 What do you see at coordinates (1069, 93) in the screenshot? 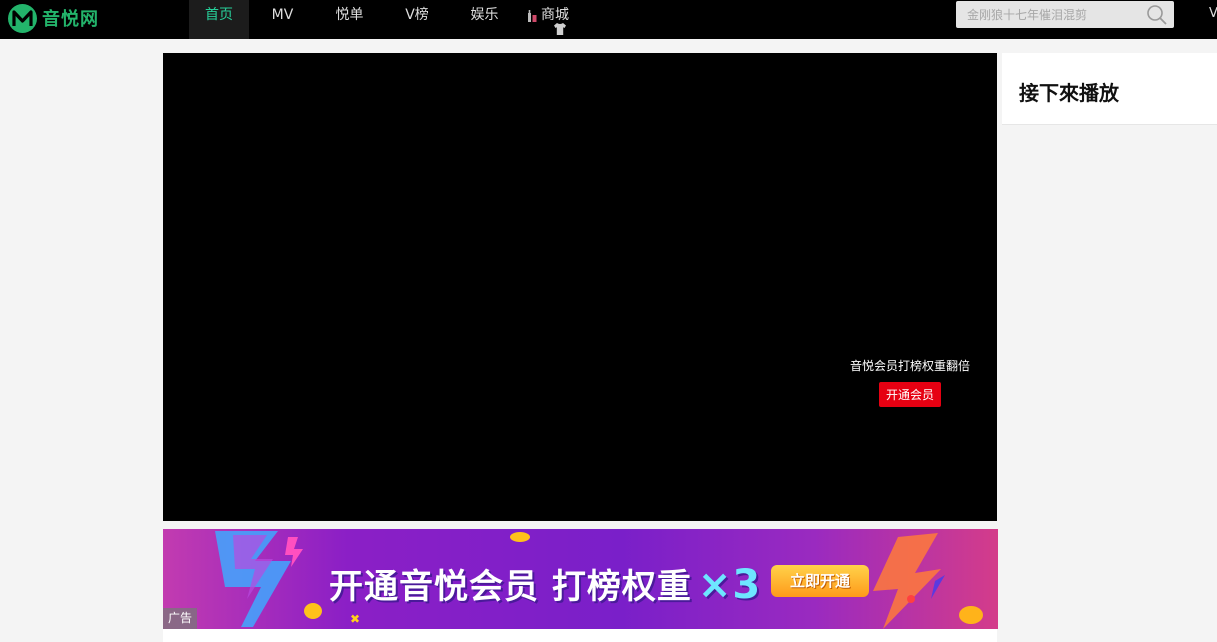
I see `up-next-title: 接下來播放` at bounding box center [1069, 93].